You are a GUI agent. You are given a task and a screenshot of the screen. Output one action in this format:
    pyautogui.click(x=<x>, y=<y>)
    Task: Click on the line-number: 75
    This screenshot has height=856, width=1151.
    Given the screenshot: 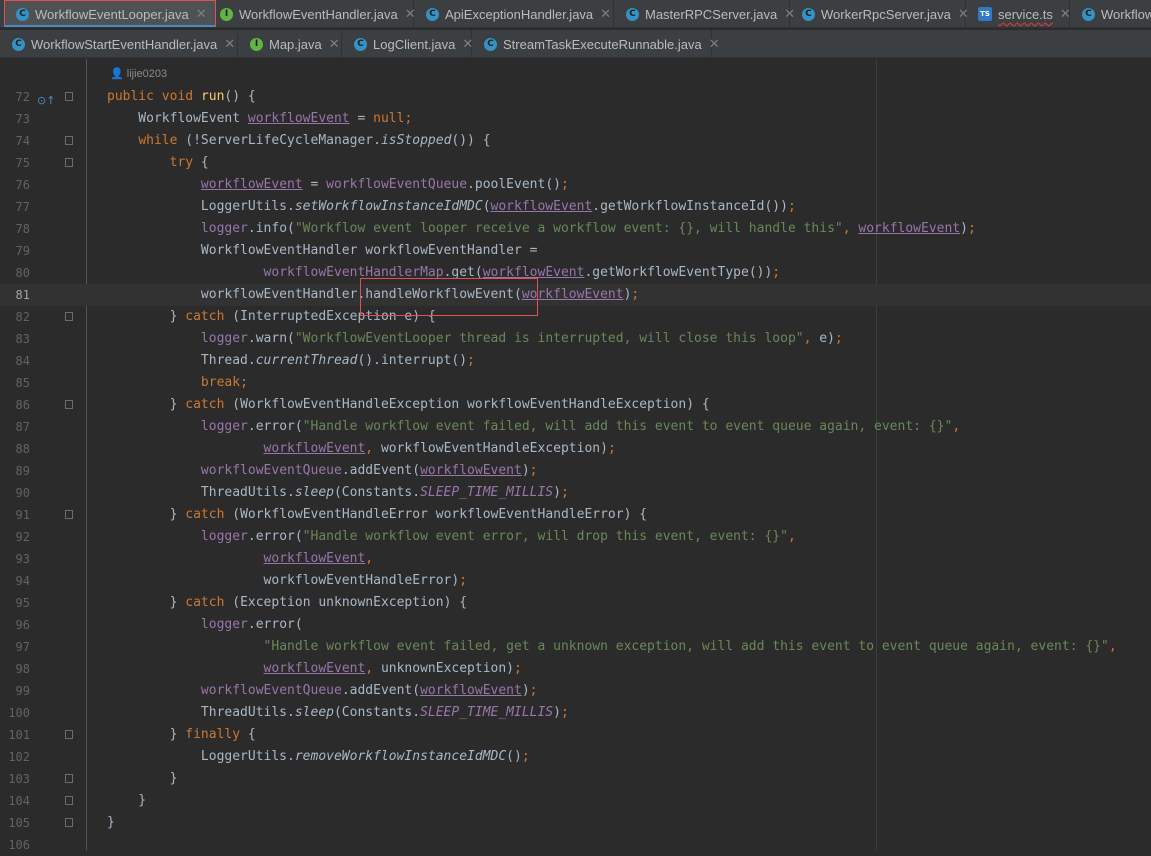 What is the action you would take?
    pyautogui.click(x=15, y=163)
    